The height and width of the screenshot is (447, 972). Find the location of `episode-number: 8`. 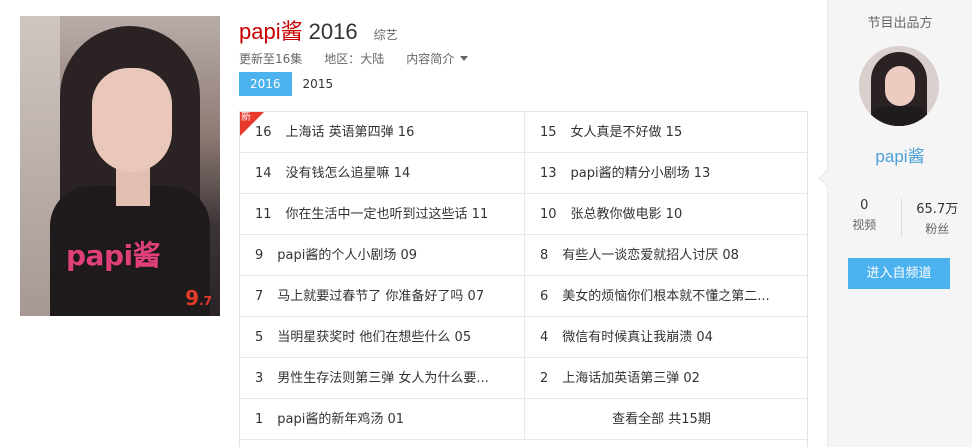

episode-number: 8 is located at coordinates (544, 255).